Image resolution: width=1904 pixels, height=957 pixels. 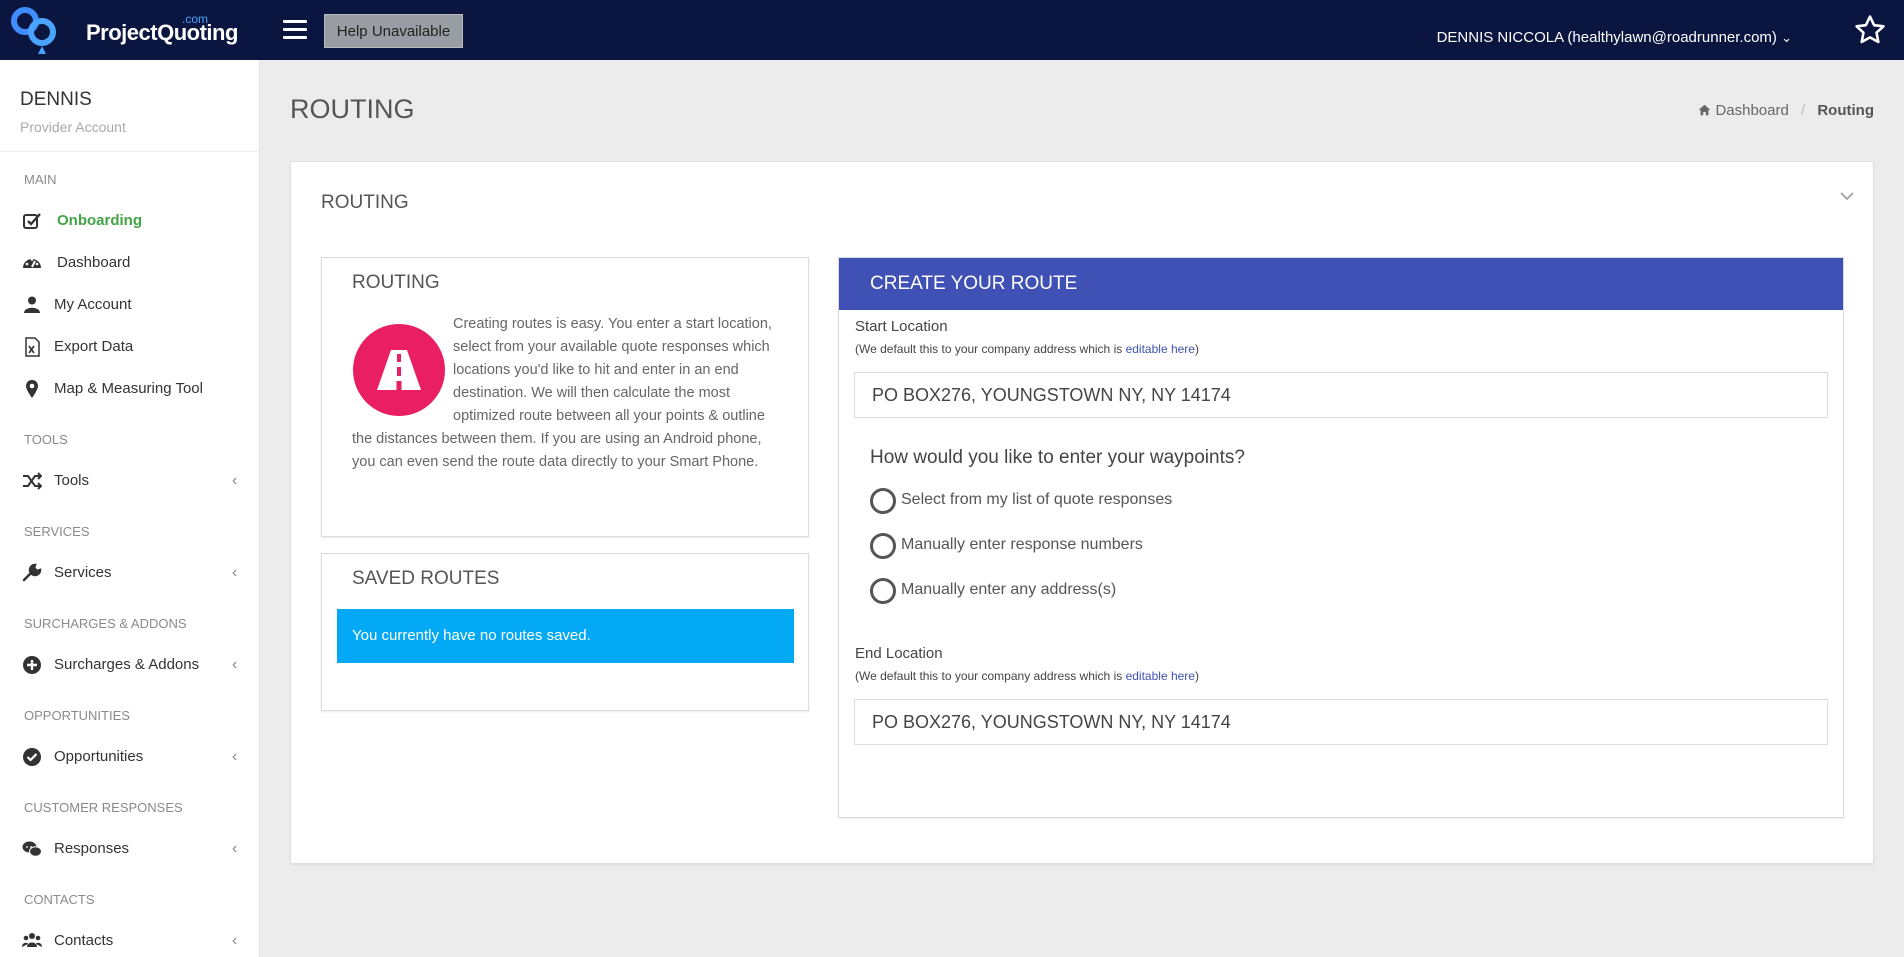 What do you see at coordinates (57, 531) in the screenshot?
I see `section-title-services: SERVICES` at bounding box center [57, 531].